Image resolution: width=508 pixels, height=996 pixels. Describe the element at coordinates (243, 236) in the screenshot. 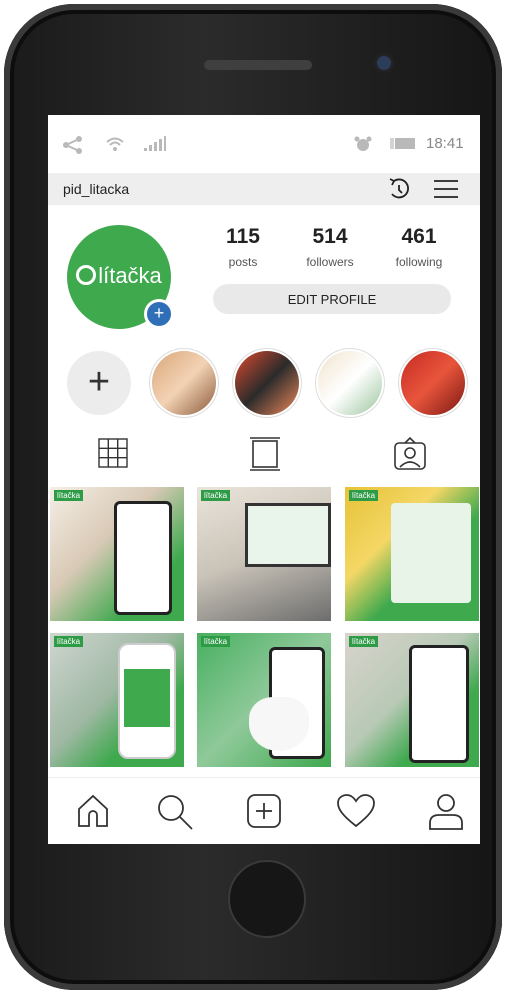

I see `stat-value: 115` at that location.